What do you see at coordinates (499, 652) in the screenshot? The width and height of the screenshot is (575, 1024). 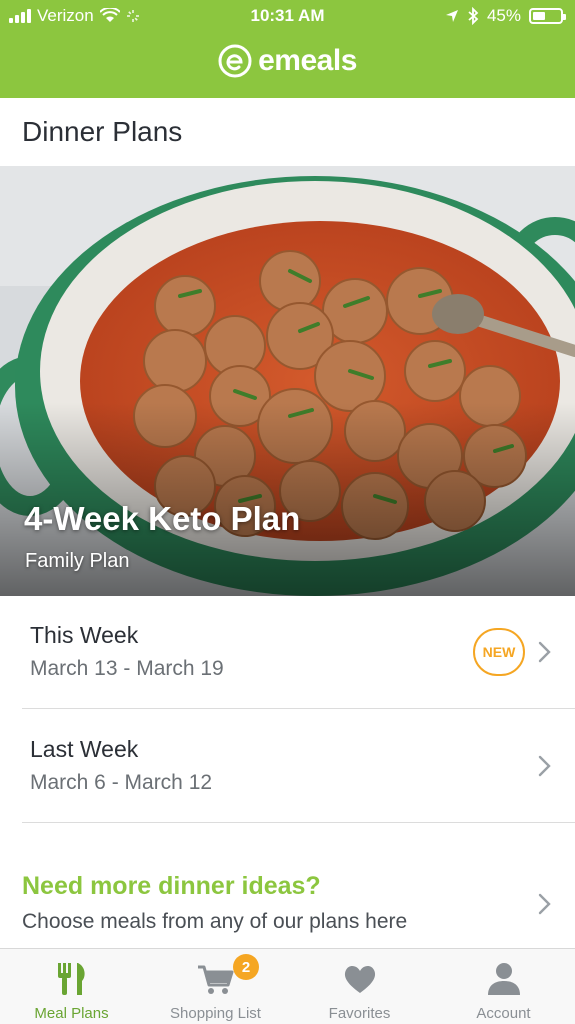 I see `new-badge: NEW` at bounding box center [499, 652].